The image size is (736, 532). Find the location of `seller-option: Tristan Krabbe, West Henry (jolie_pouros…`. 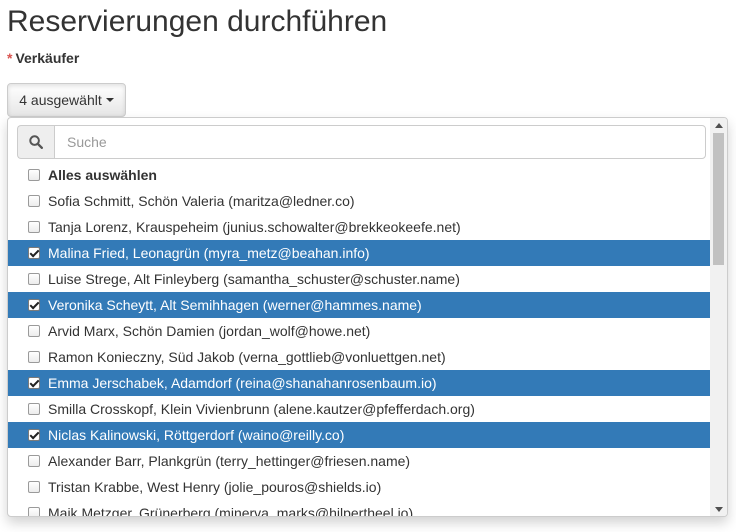

seller-option: Tristan Krabbe, West Henry (jolie_pouros… is located at coordinates (359, 487).